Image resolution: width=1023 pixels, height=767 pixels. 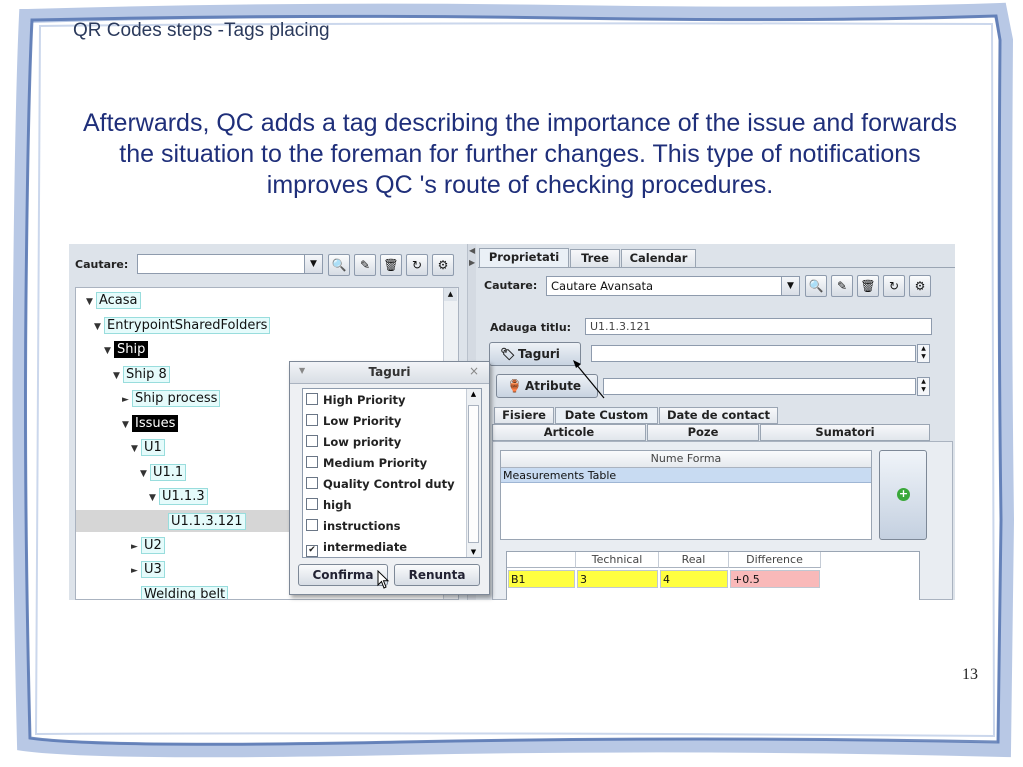 I want to click on tree-node: ▼ Ship 8, so click(x=141, y=374).